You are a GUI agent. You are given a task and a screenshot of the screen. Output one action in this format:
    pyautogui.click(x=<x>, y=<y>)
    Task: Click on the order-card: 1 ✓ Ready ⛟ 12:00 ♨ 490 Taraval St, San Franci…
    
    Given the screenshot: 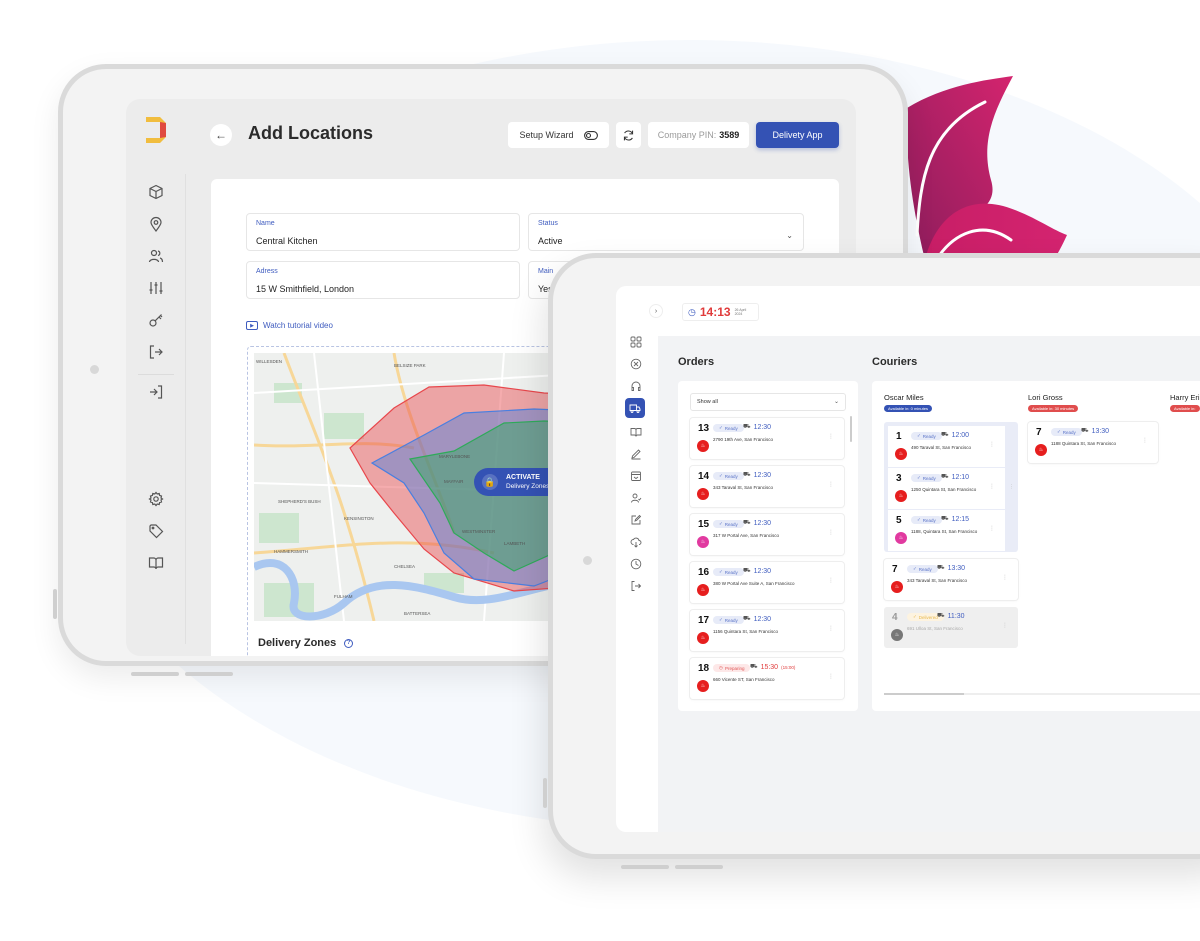 What is the action you would take?
    pyautogui.click(x=946, y=446)
    